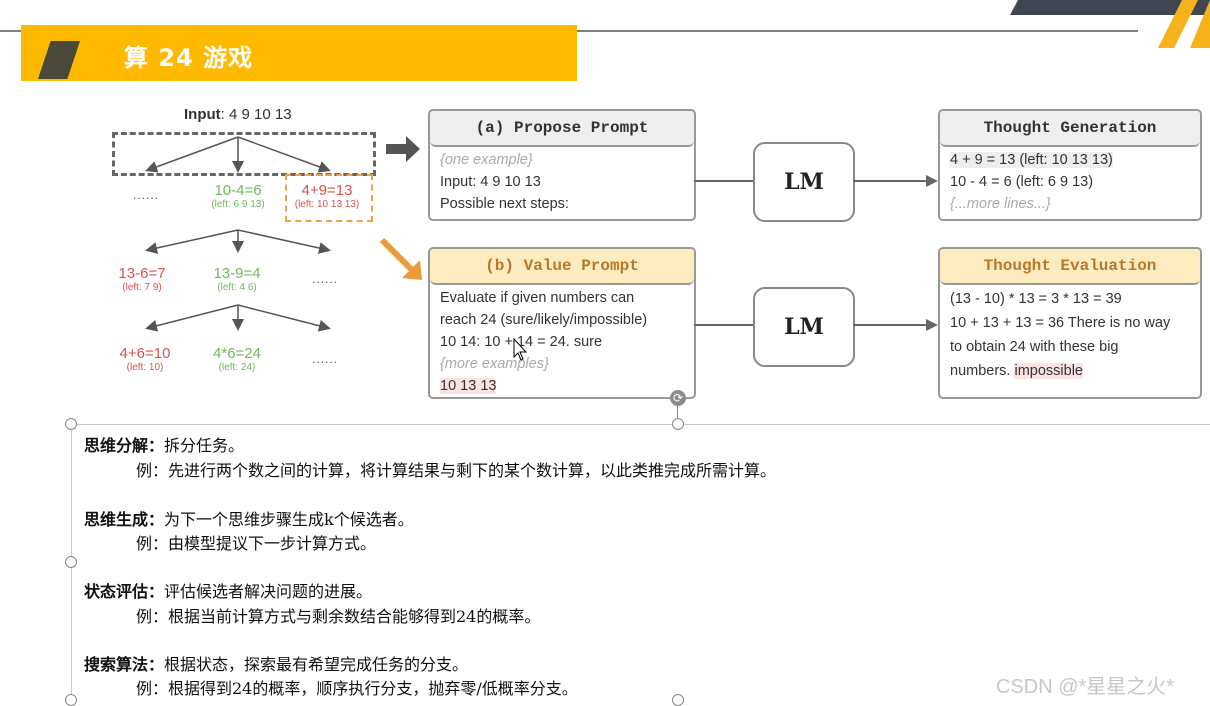 This screenshot has width=1210, height=706. What do you see at coordinates (124, 519) in the screenshot?
I see `note-term: 思维生成：` at bounding box center [124, 519].